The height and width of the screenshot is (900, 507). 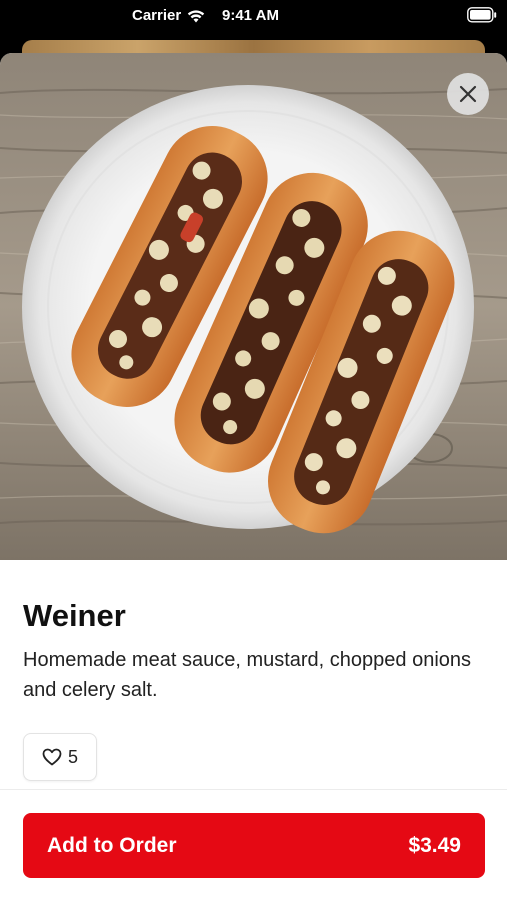 I want to click on close-button, so click(x=468, y=94).